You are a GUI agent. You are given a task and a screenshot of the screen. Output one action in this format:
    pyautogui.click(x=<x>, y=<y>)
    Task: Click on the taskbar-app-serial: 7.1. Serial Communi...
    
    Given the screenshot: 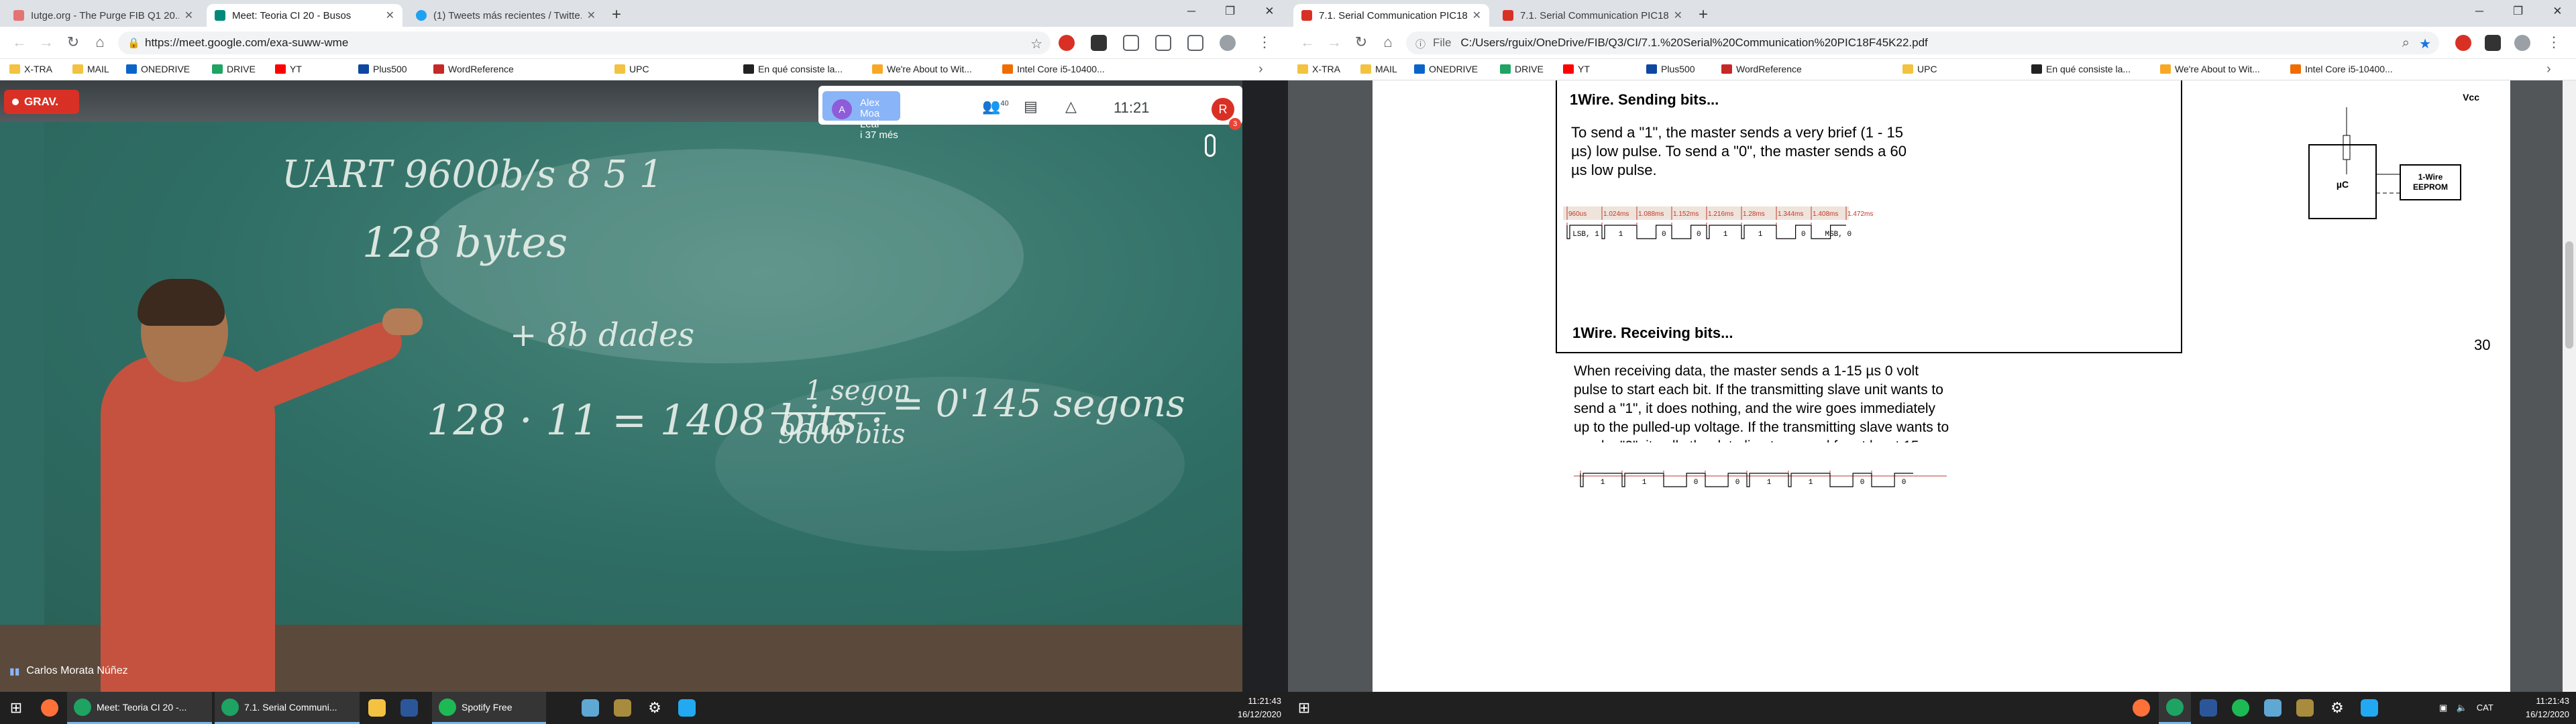 What is the action you would take?
    pyautogui.click(x=287, y=708)
    